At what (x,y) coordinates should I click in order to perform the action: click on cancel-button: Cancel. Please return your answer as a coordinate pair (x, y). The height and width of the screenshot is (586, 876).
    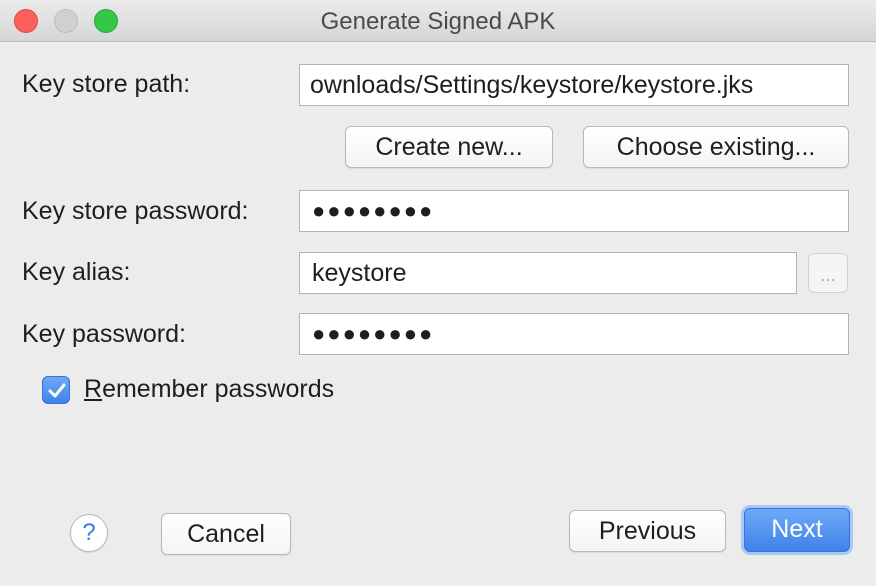
    Looking at the image, I should click on (226, 534).